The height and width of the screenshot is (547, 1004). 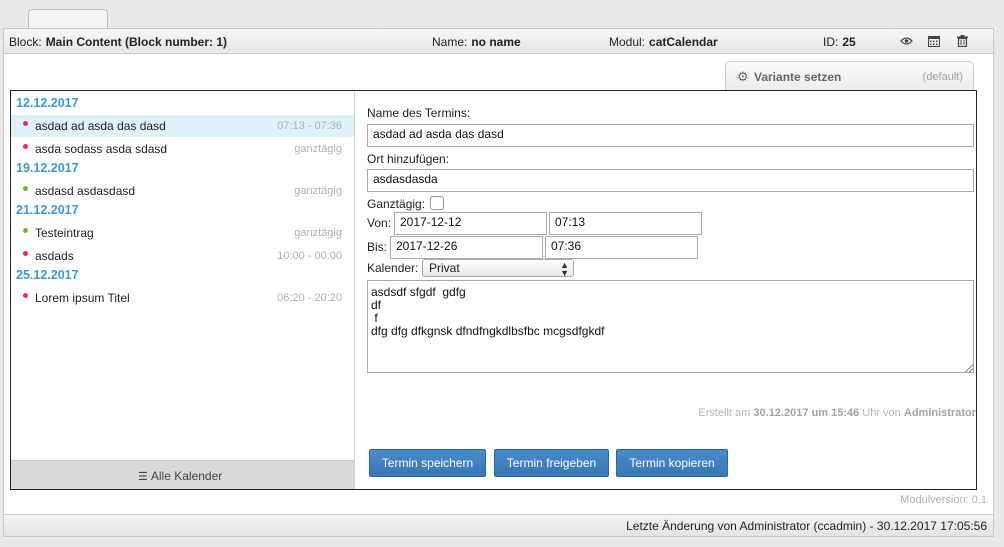 What do you see at coordinates (309, 256) in the screenshot?
I see `entry-time: 10:00 - 00:00` at bounding box center [309, 256].